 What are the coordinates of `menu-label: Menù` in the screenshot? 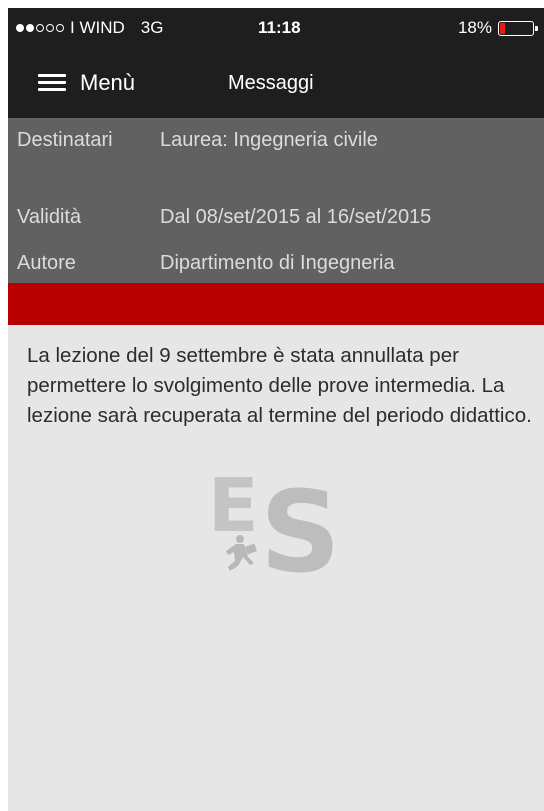 It's located at (108, 82).